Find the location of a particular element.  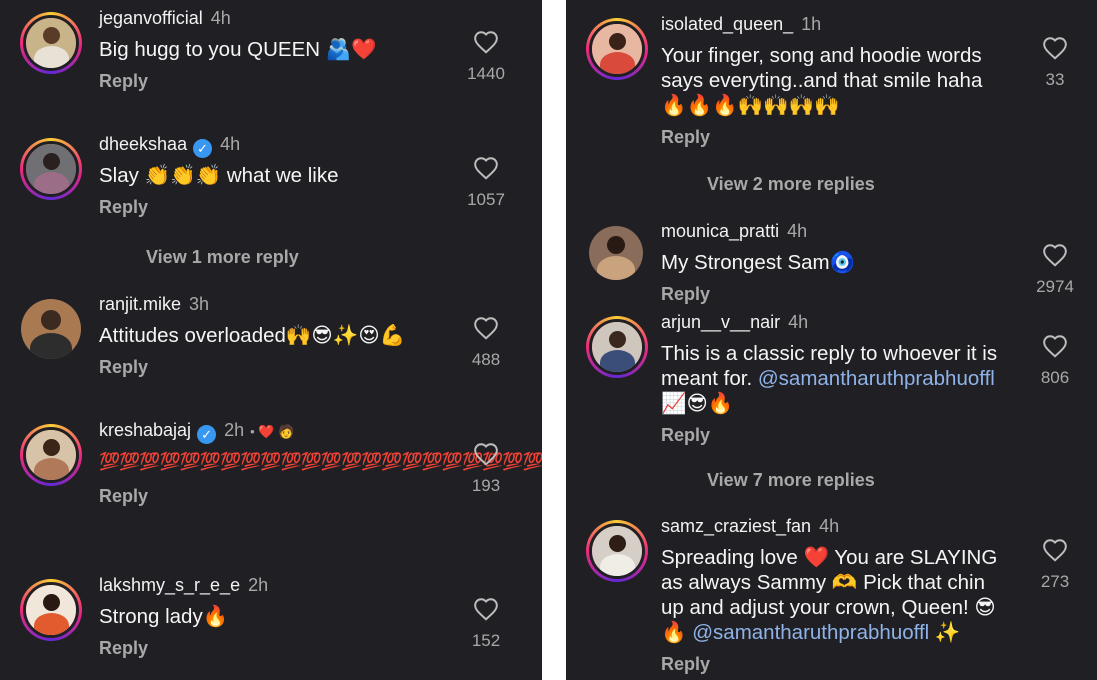

view-more-replies-link: View 1 more reply is located at coordinates (222, 257).